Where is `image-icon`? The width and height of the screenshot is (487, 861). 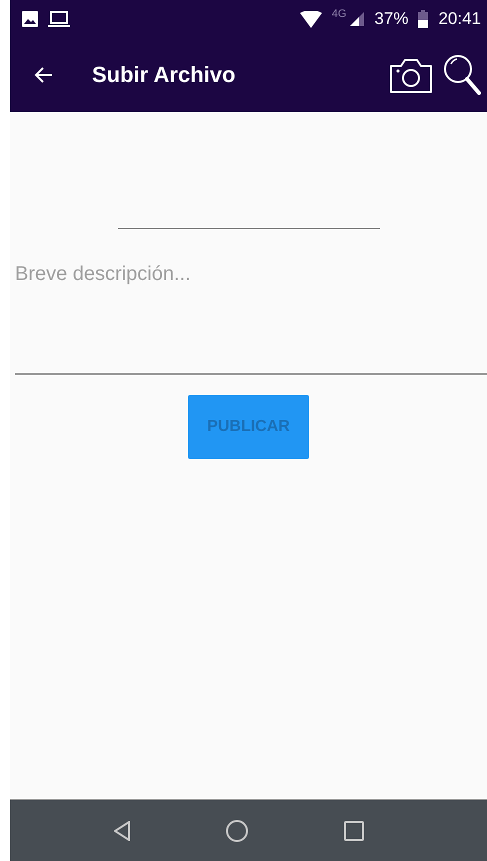 image-icon is located at coordinates (30, 19).